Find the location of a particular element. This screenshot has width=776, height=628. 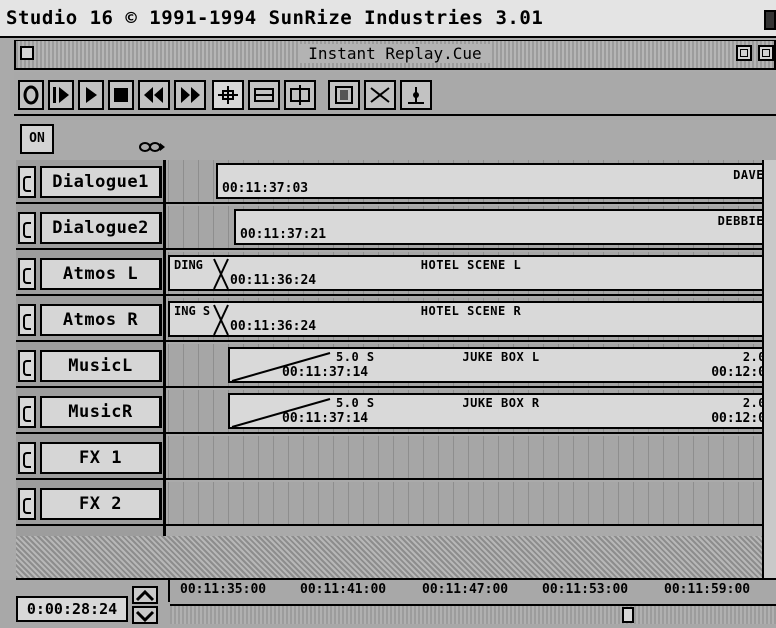

trim-region-button is located at coordinates (264, 95).